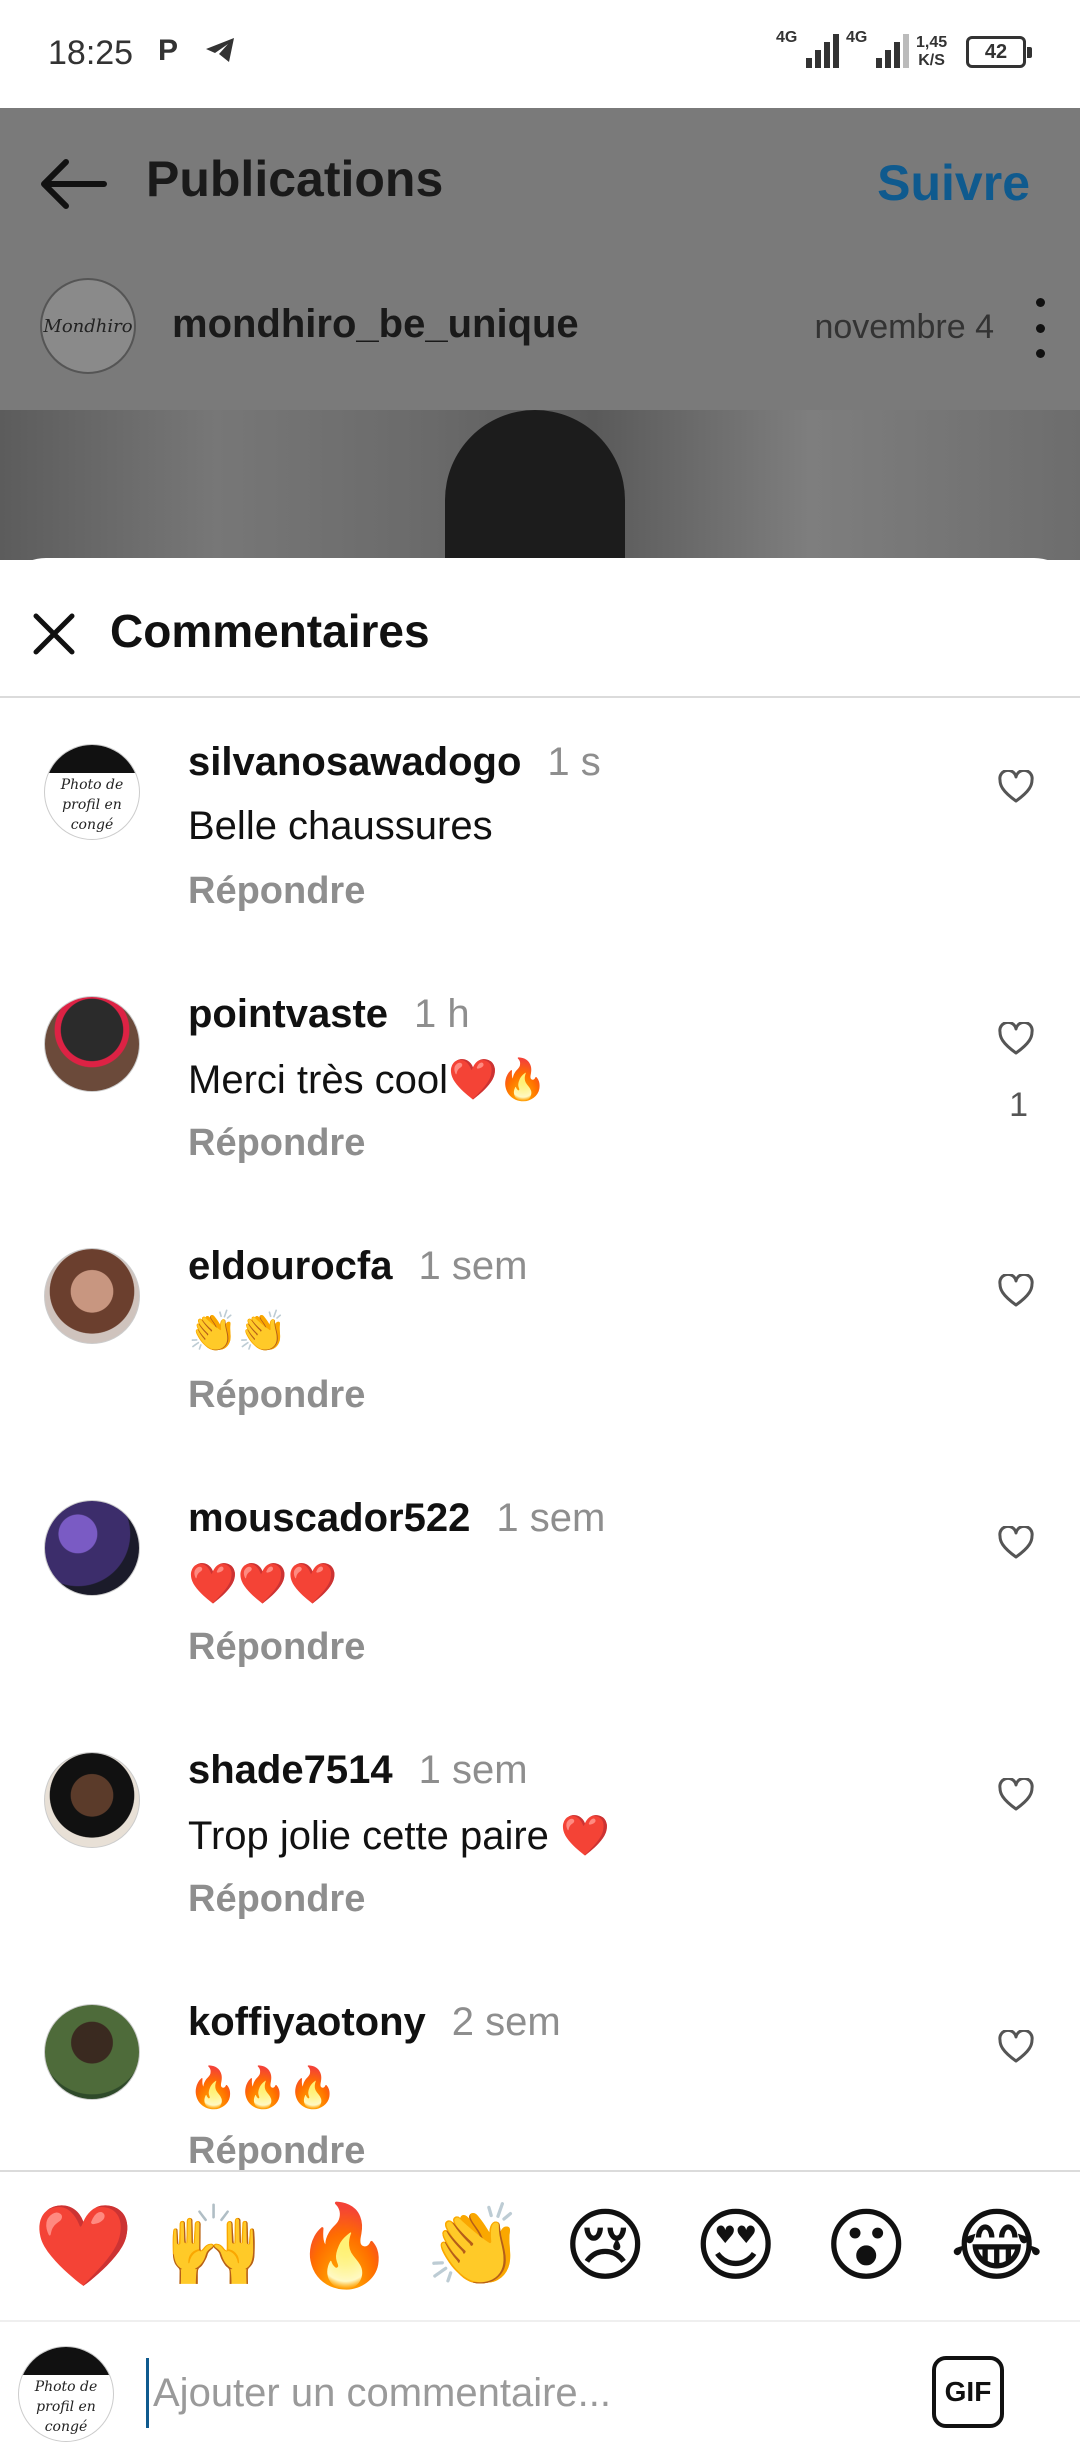  What do you see at coordinates (220, 52) in the screenshot?
I see `telegram-icon` at bounding box center [220, 52].